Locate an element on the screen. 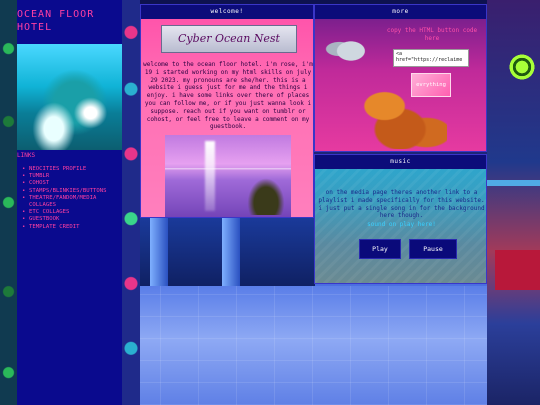  welcome-heading: welcome! is located at coordinates (227, 12).